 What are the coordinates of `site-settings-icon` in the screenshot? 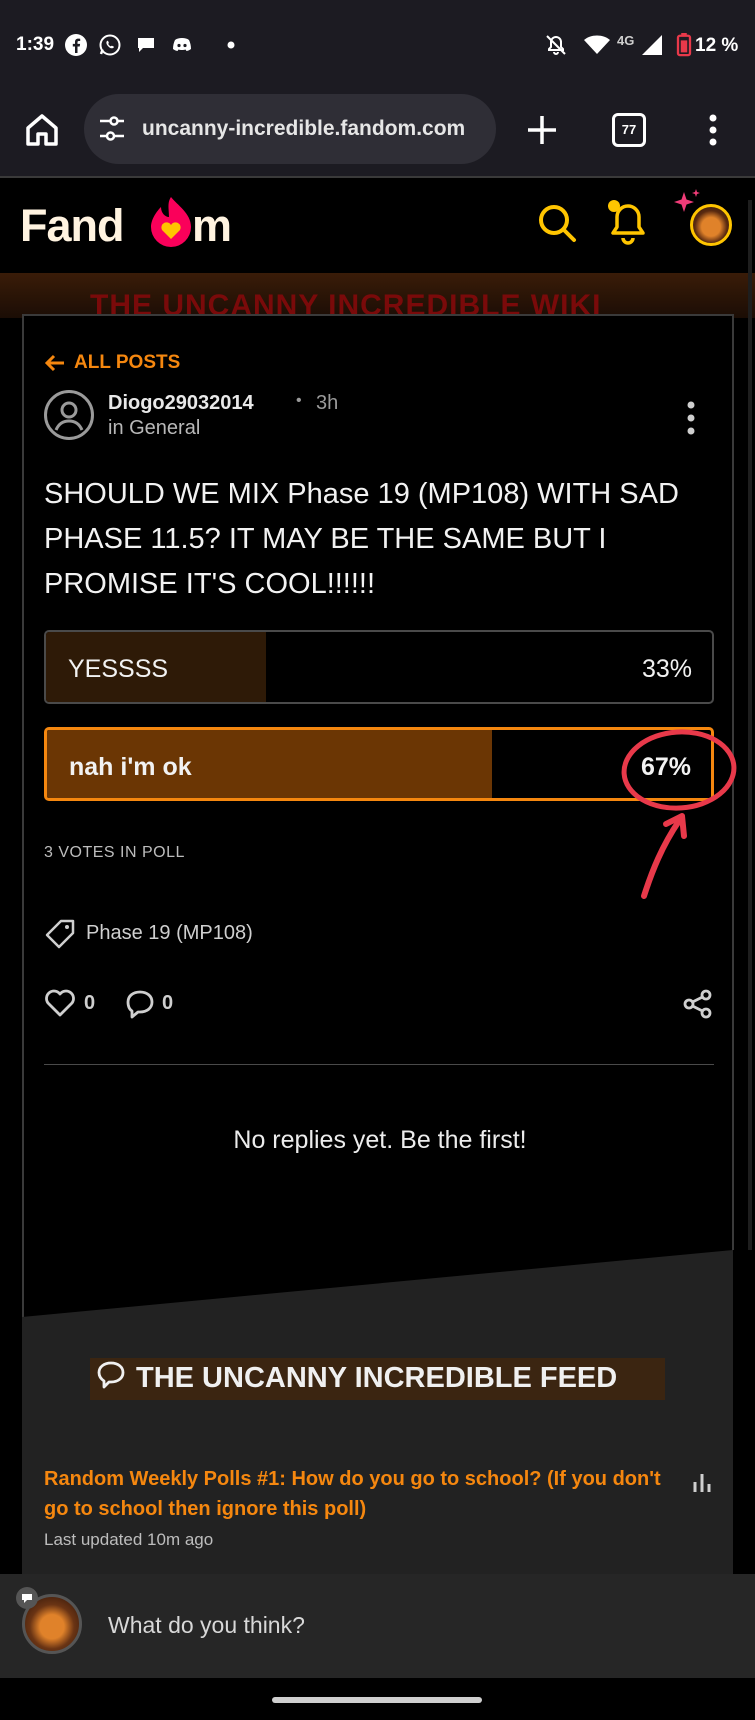 It's located at (112, 129).